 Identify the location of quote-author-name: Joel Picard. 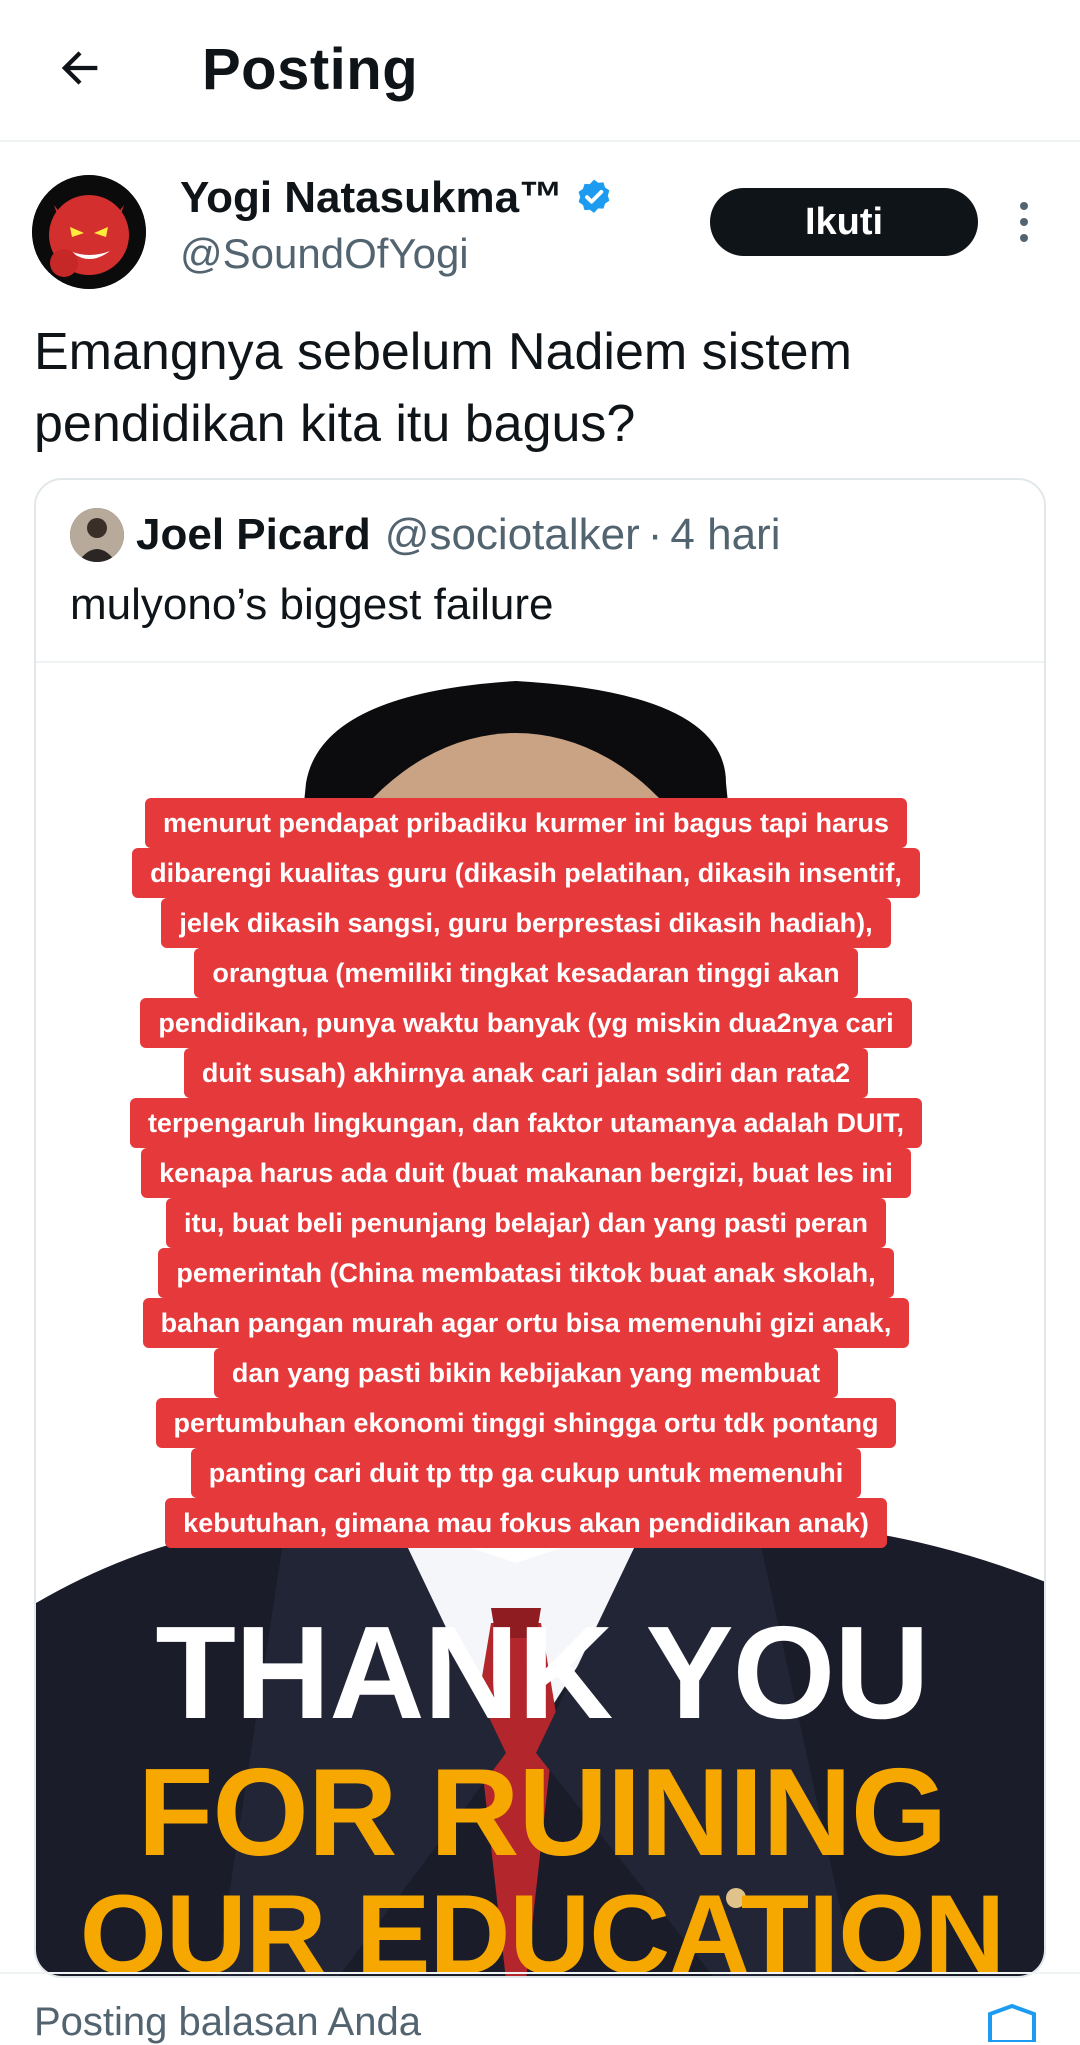
(253, 534).